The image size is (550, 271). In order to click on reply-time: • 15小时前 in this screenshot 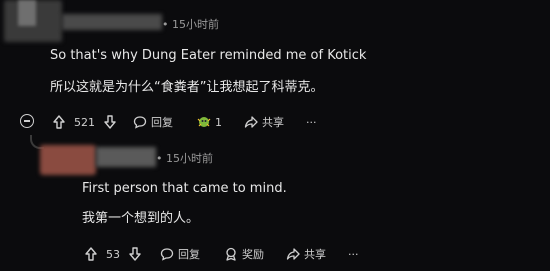, I will do `click(184, 158)`.